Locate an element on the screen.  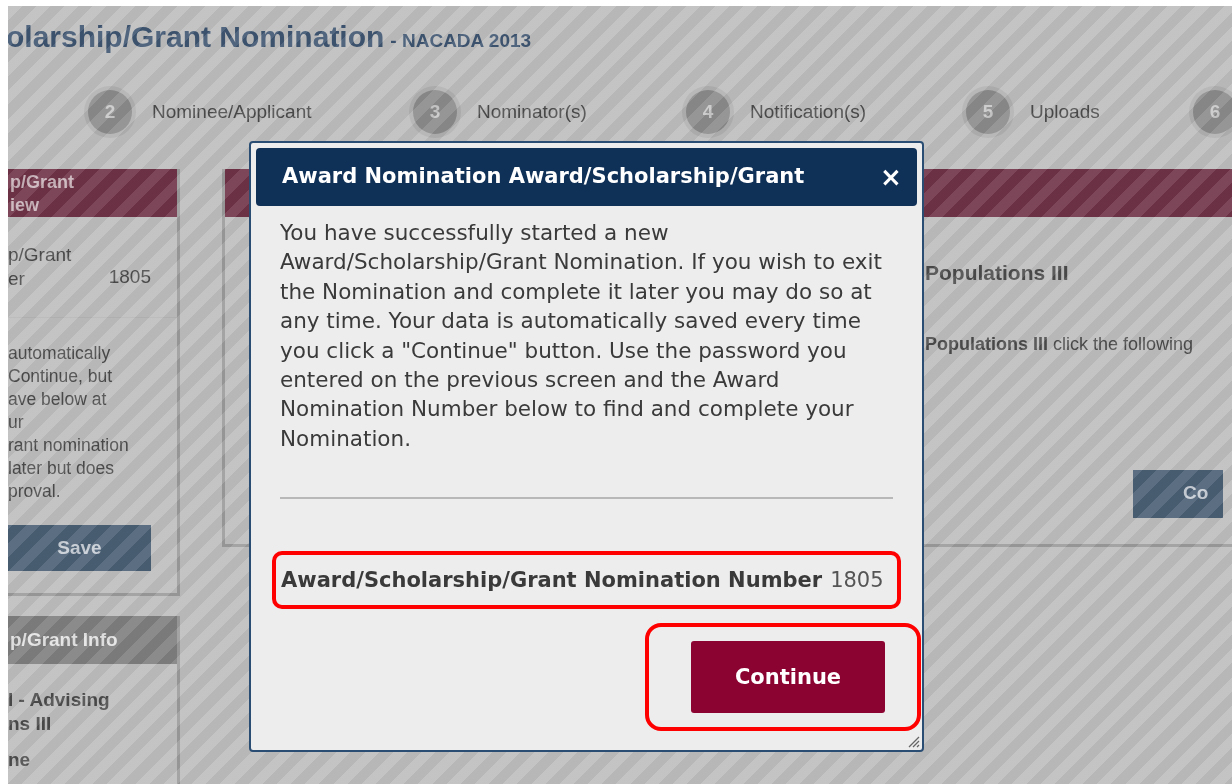
step-label: Notification(s) is located at coordinates (808, 111).